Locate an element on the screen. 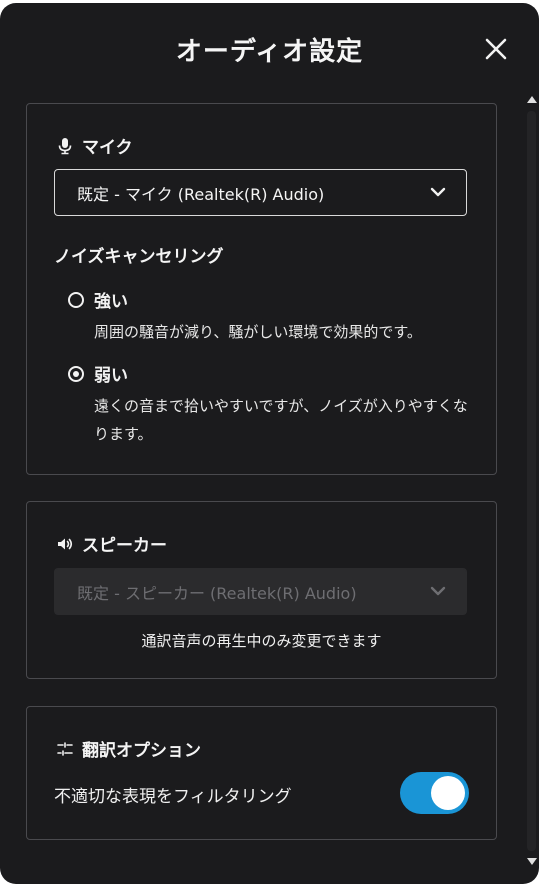 The width and height of the screenshot is (551, 884). filter-toggle is located at coordinates (434, 793).